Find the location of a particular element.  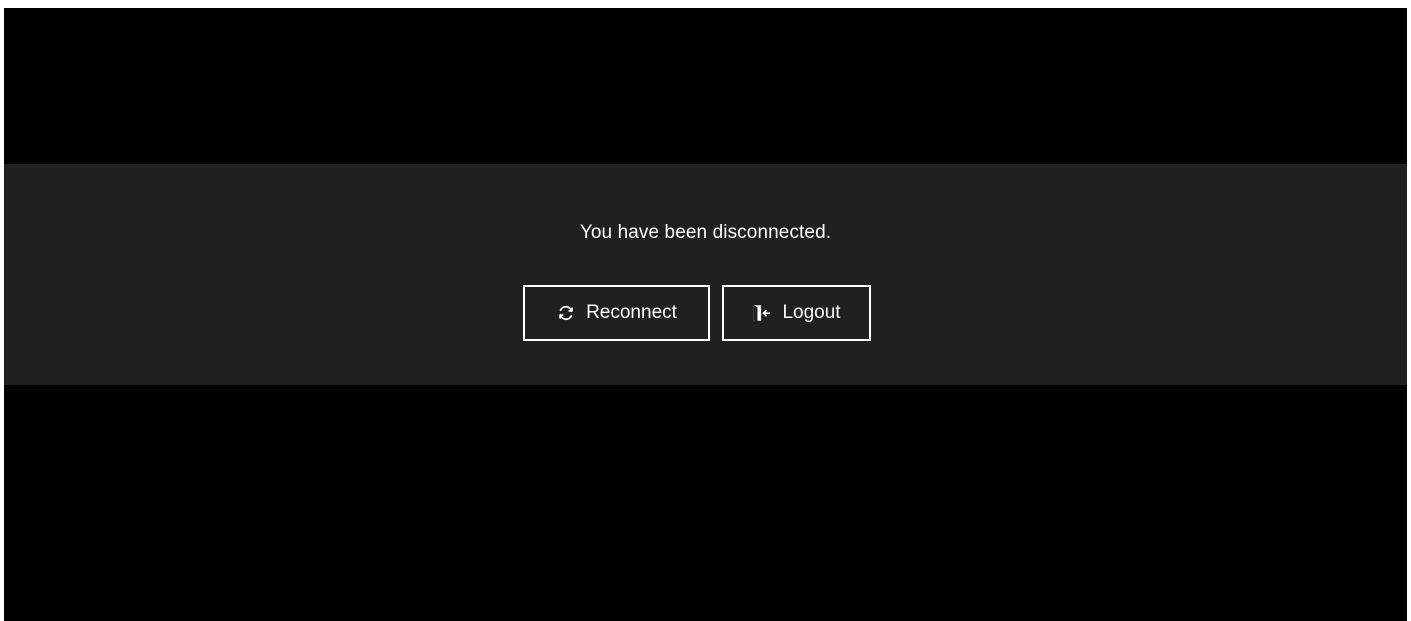

logout-label: Logout is located at coordinates (811, 312).